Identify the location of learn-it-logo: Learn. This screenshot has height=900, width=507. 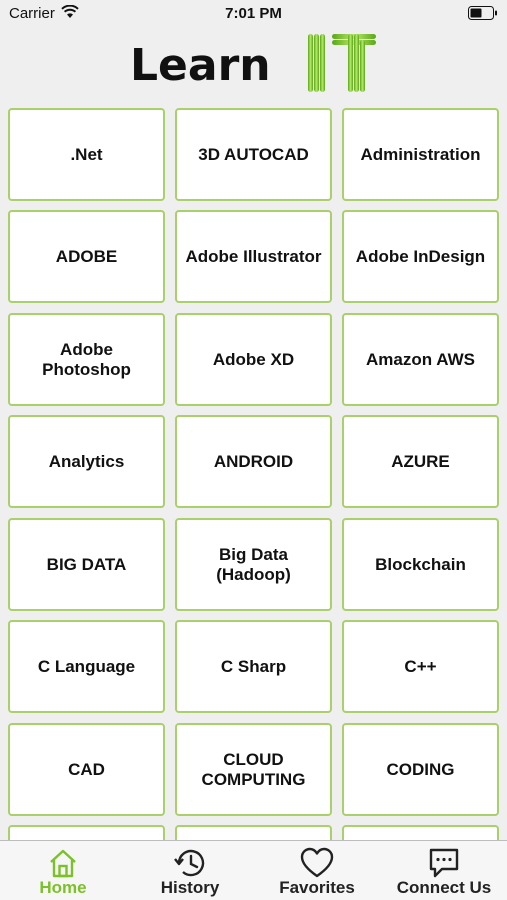
(253, 63).